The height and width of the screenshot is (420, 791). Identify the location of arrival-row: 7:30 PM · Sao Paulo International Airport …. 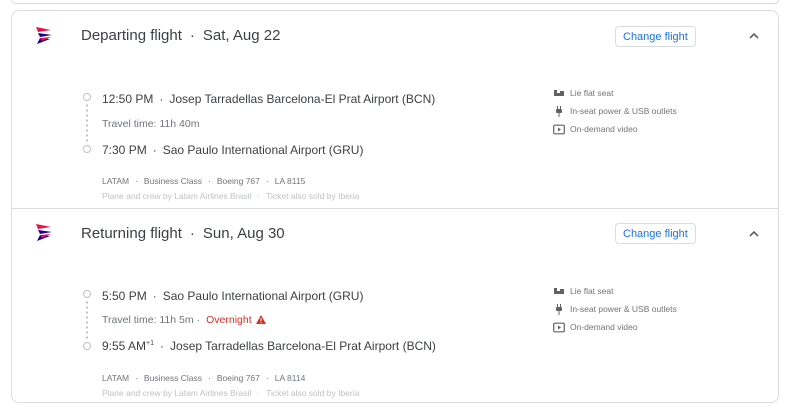
(233, 150).